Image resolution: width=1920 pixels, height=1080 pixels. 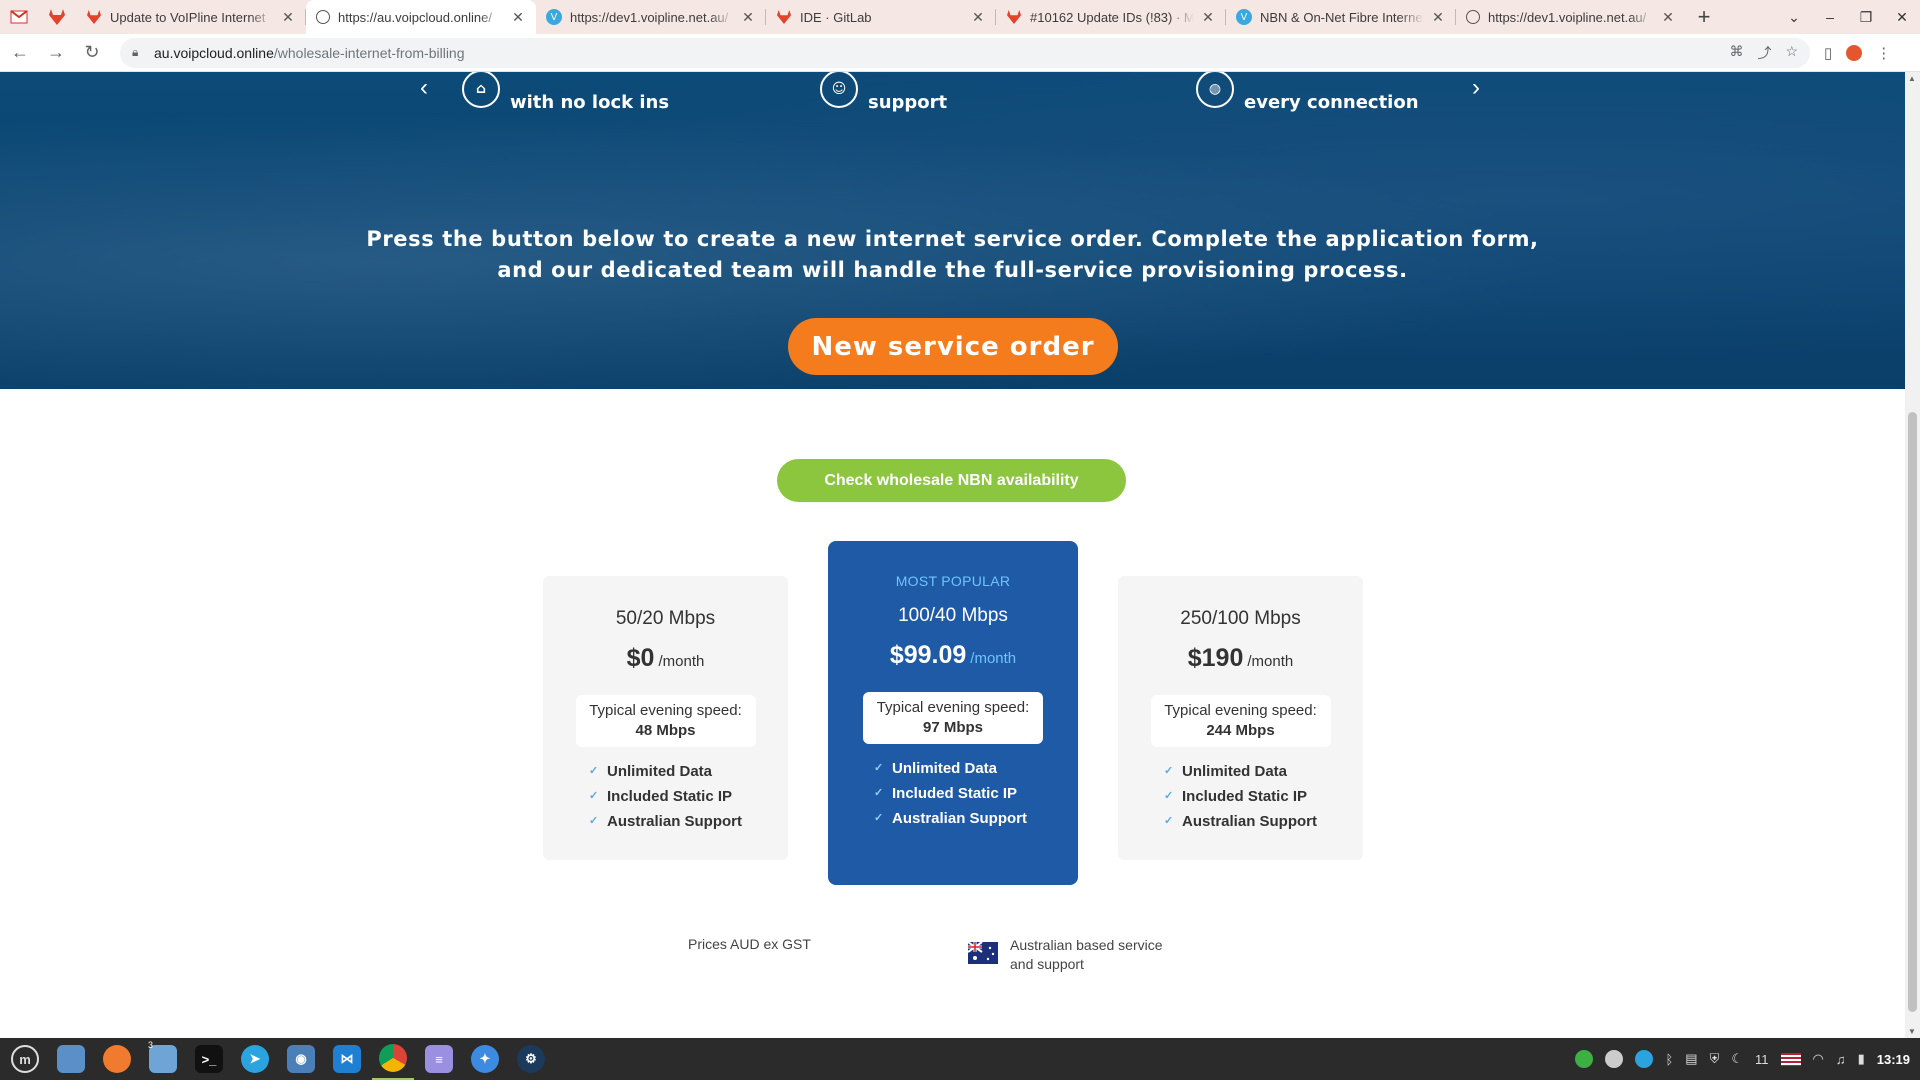 I want to click on side-panel-icon: ▯, so click(x=1828, y=53).